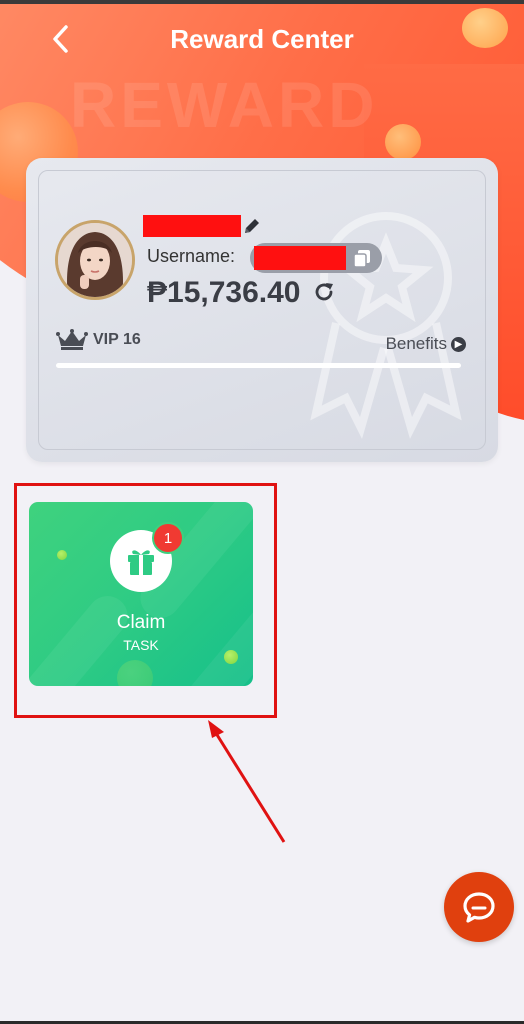 The image size is (524, 1024). Describe the element at coordinates (416, 343) in the screenshot. I see `benefits-label: Benefits` at that location.